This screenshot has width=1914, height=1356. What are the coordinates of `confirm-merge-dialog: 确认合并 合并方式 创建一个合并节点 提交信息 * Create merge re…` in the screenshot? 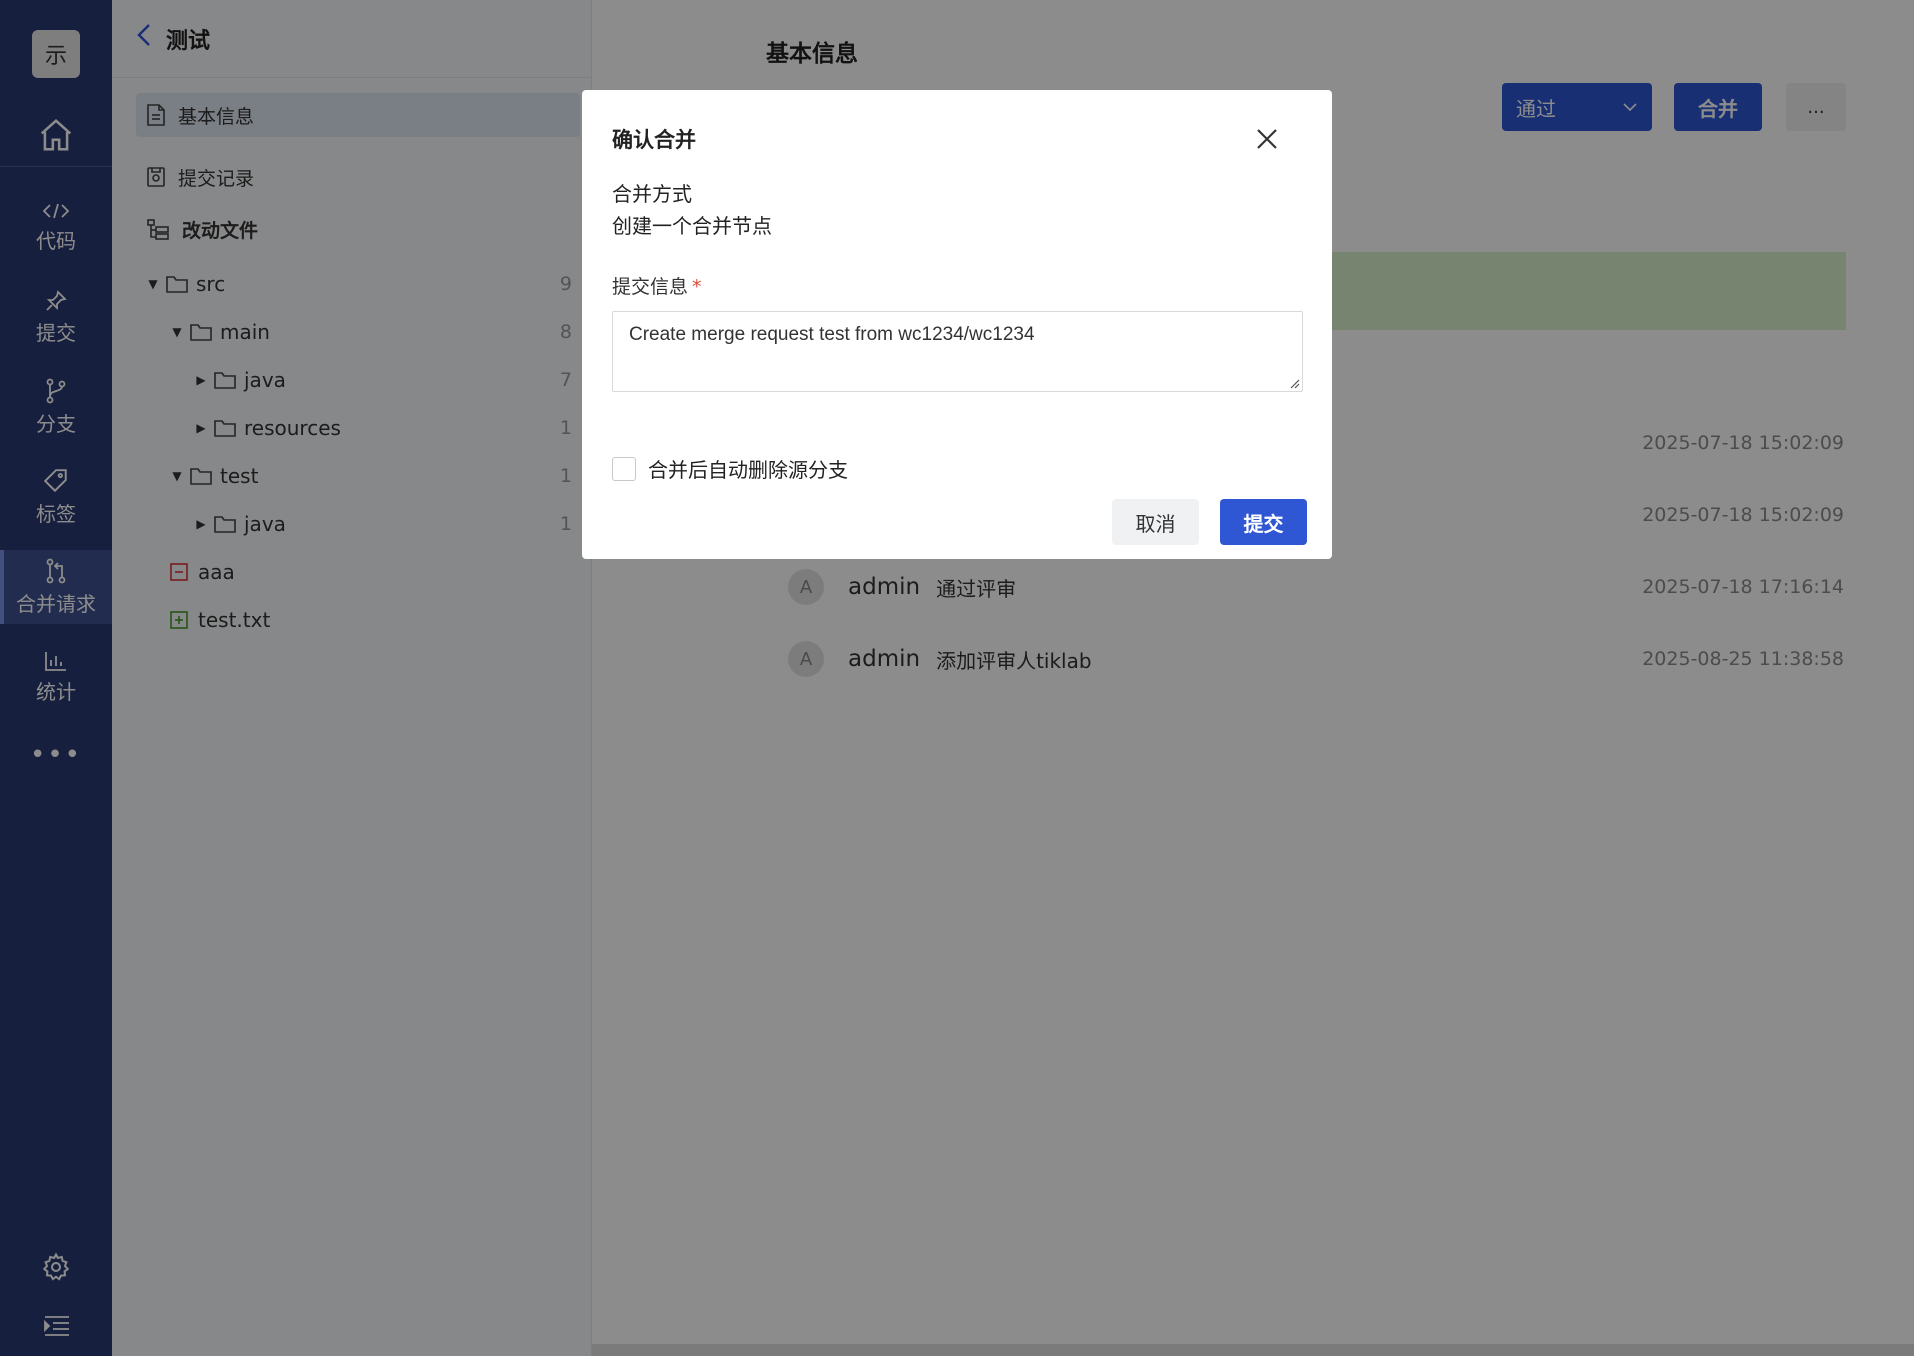 It's located at (957, 324).